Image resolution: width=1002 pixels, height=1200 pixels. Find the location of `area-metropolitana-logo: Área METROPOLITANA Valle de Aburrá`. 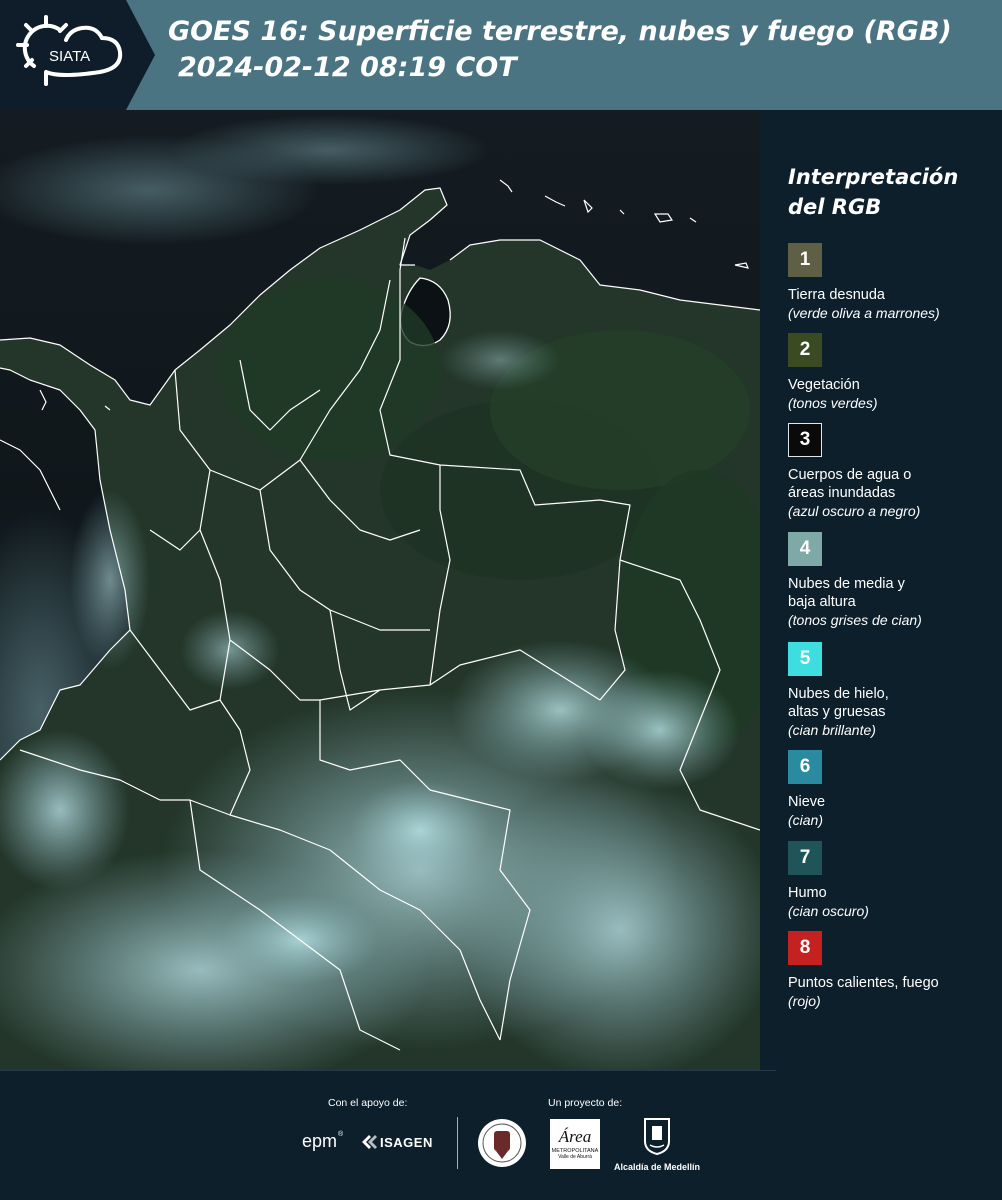

area-metropolitana-logo: Área METROPOLITANA Valle de Aburrá is located at coordinates (575, 1144).